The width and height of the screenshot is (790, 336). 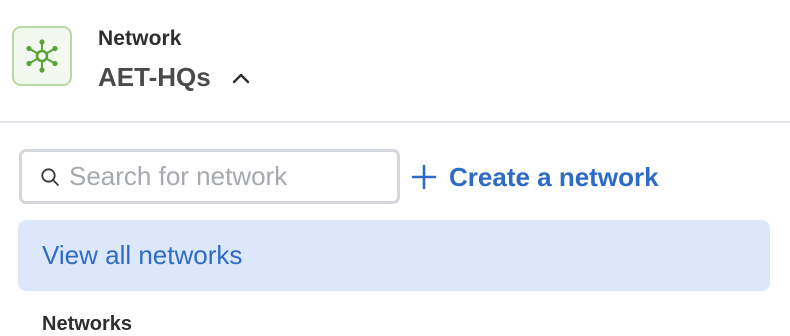 I want to click on network-selector: AET-HQs, so click(x=174, y=77).